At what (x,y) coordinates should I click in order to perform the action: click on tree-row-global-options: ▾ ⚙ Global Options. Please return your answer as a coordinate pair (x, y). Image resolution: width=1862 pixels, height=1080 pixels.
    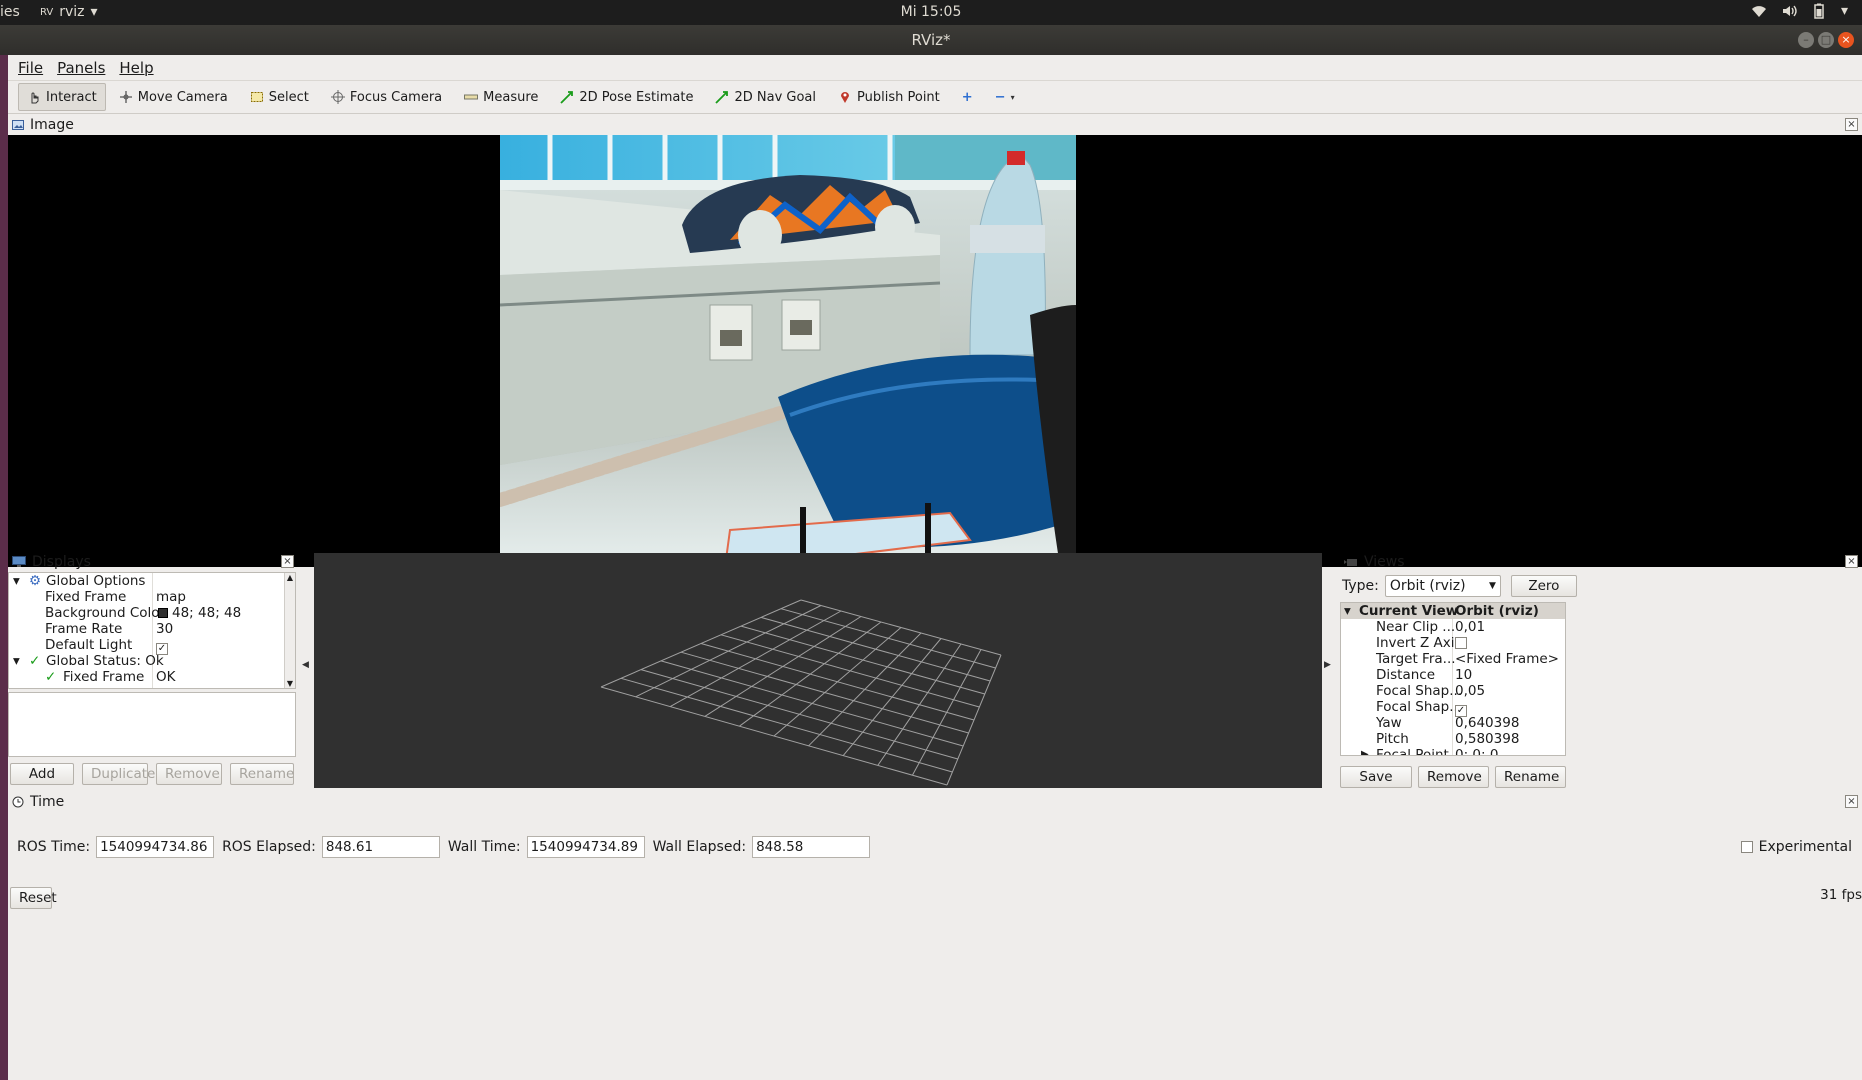
    Looking at the image, I should click on (152, 581).